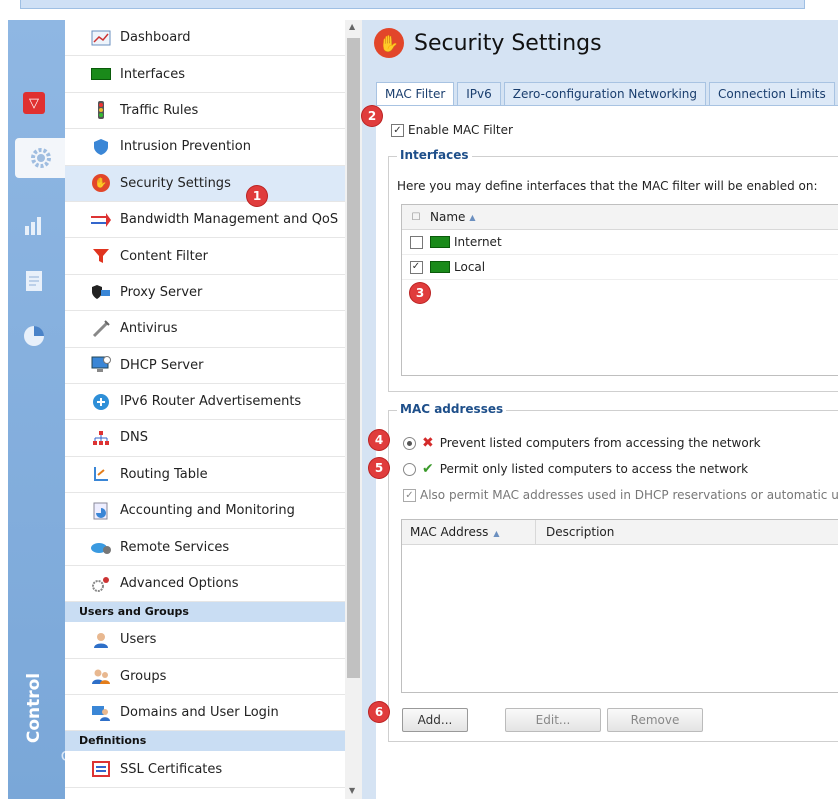 This screenshot has height=800, width=838. Describe the element at coordinates (452, 409) in the screenshot. I see `mac-addresses-legend: MAC addresses` at that location.